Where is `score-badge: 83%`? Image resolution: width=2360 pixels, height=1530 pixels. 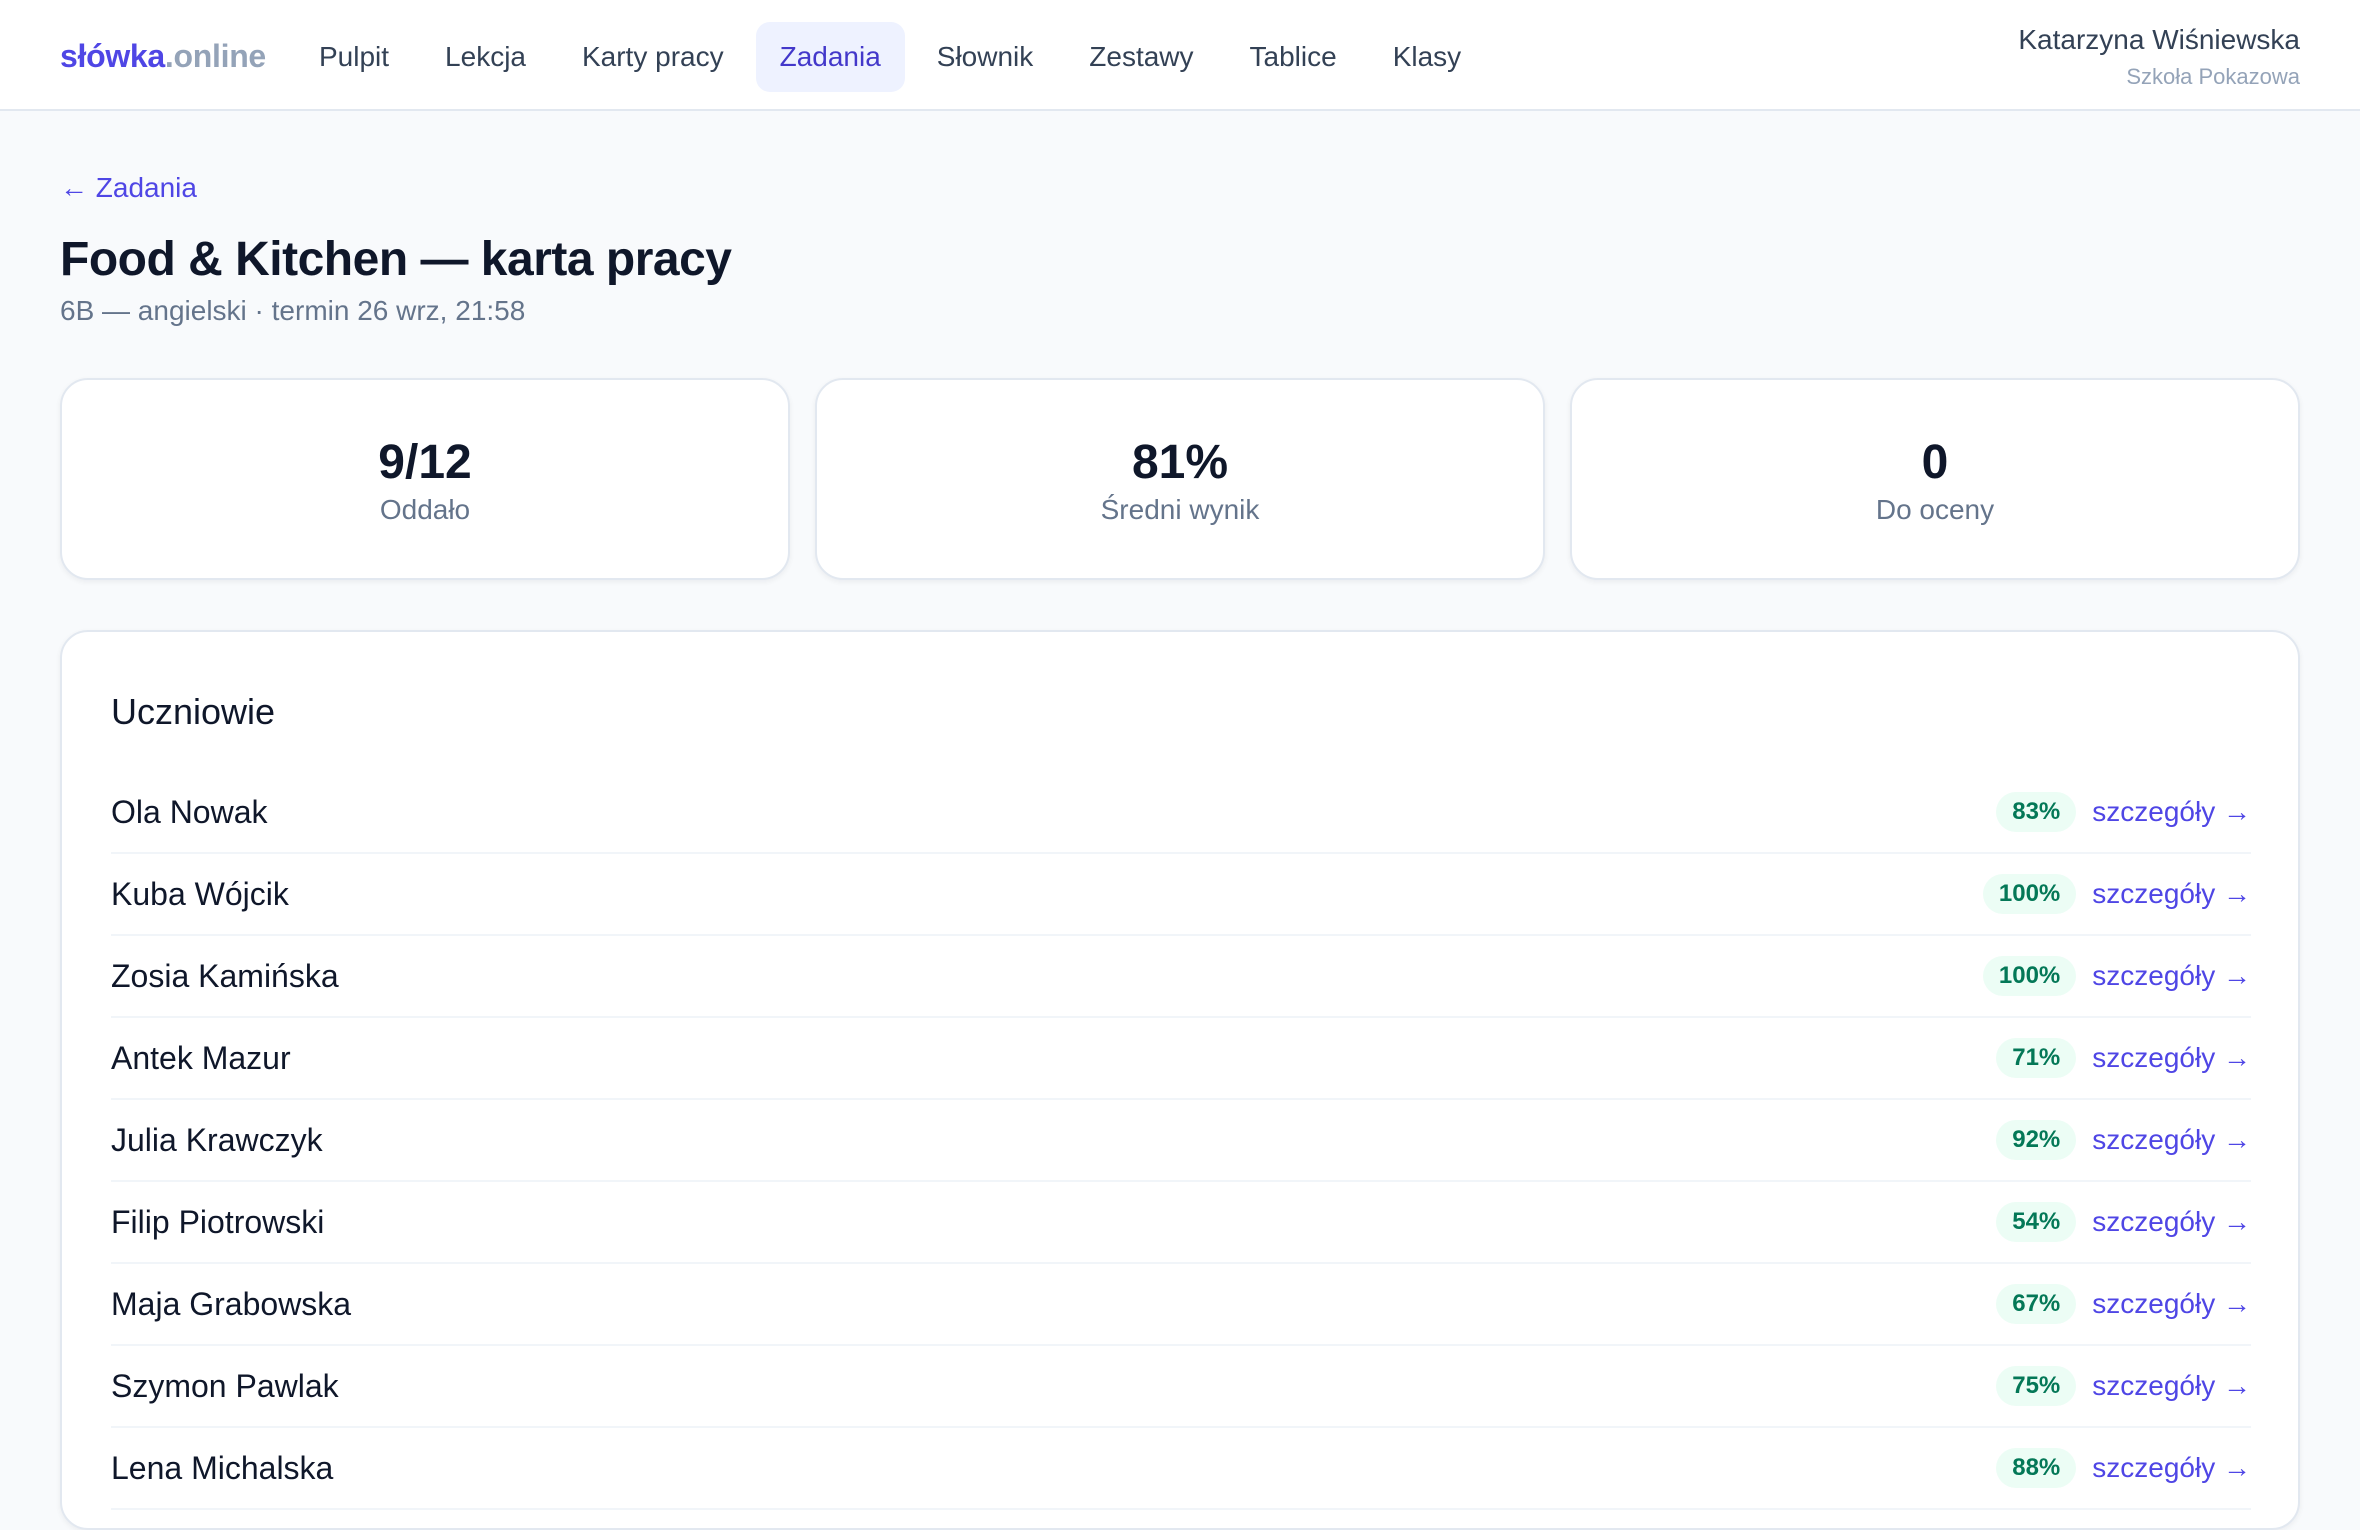
score-badge: 83% is located at coordinates (2036, 812).